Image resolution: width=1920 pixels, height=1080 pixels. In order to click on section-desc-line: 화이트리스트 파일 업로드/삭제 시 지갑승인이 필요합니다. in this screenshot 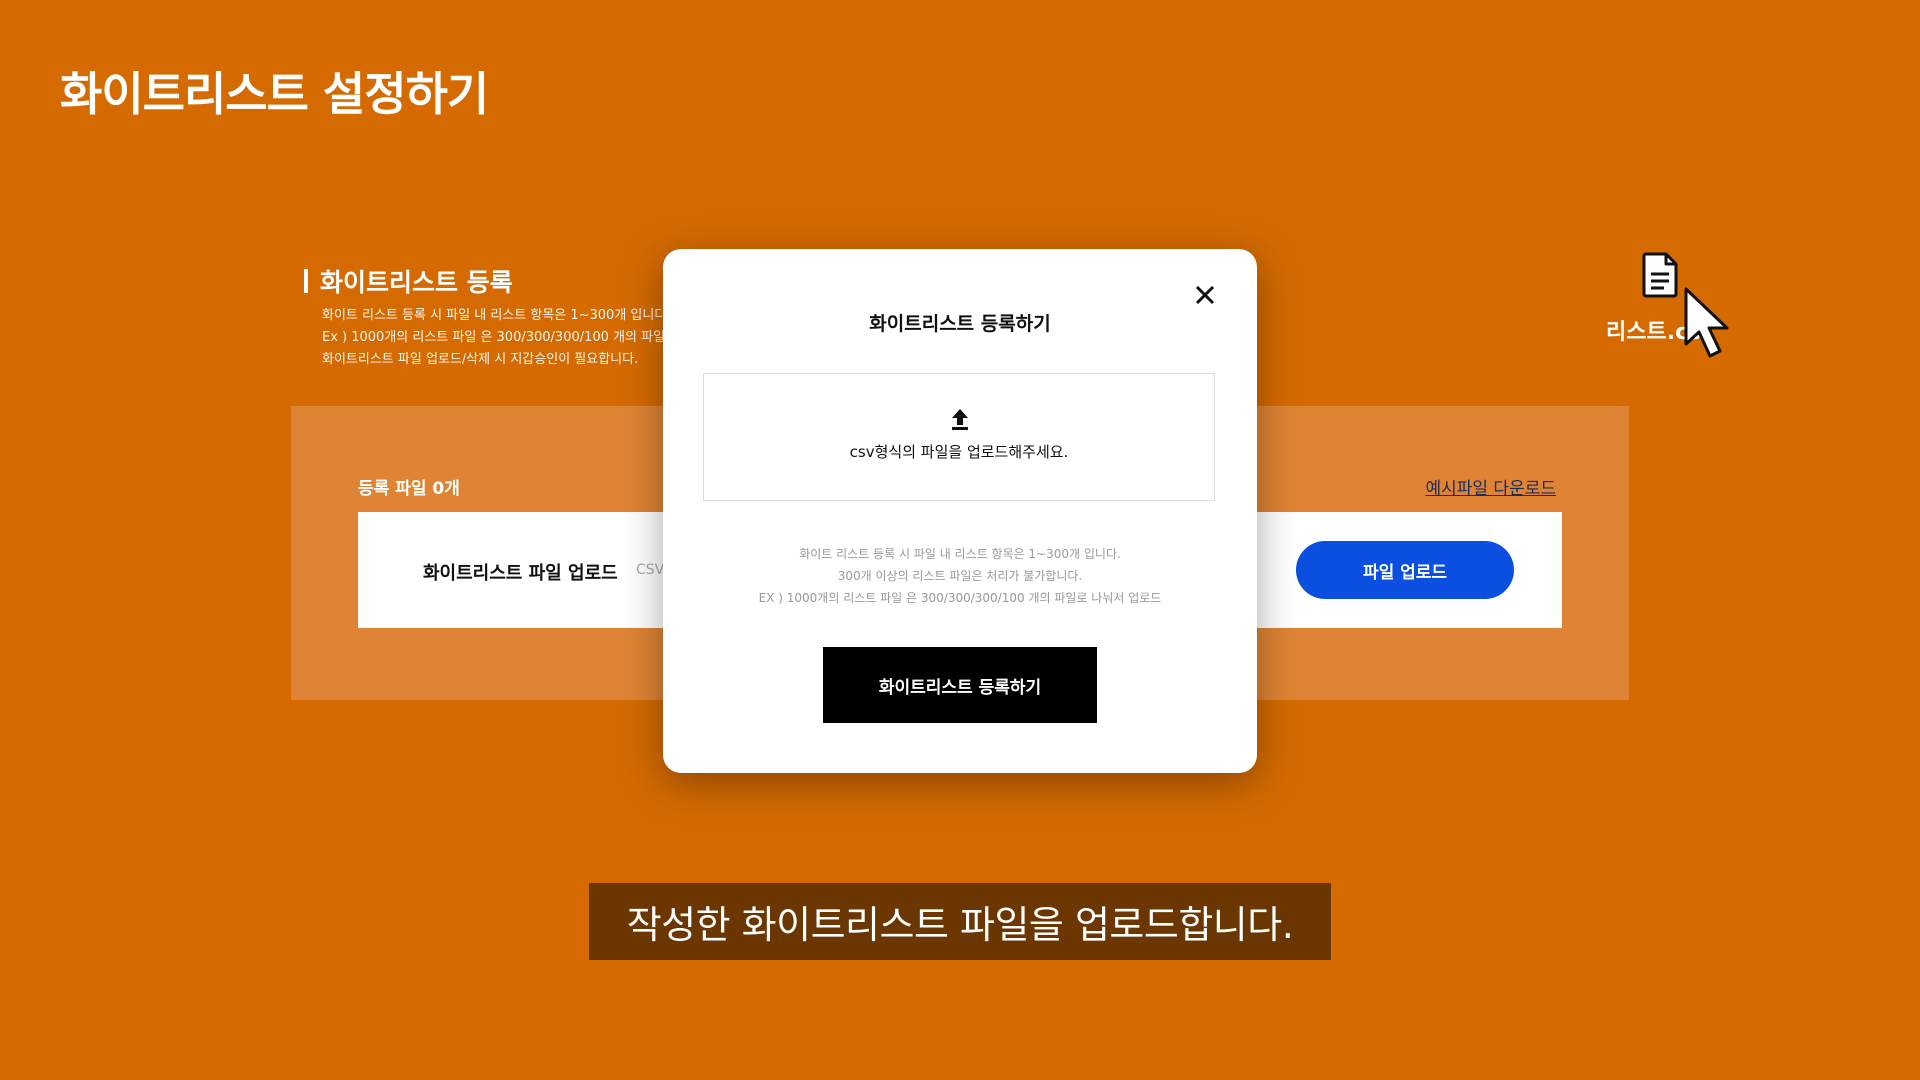, I will do `click(480, 359)`.